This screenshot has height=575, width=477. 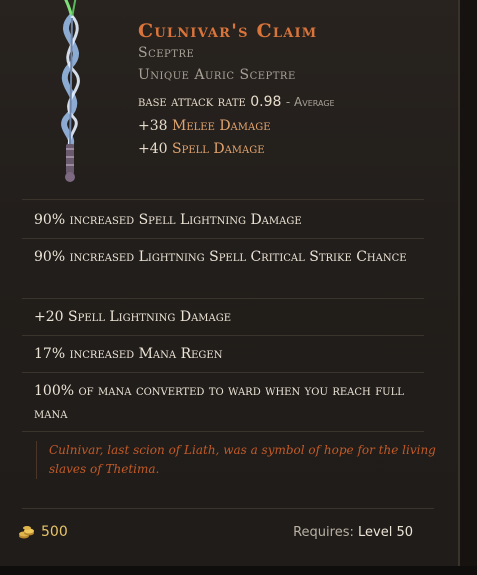 I want to click on base-attack-rate-note: - Average, so click(x=310, y=102).